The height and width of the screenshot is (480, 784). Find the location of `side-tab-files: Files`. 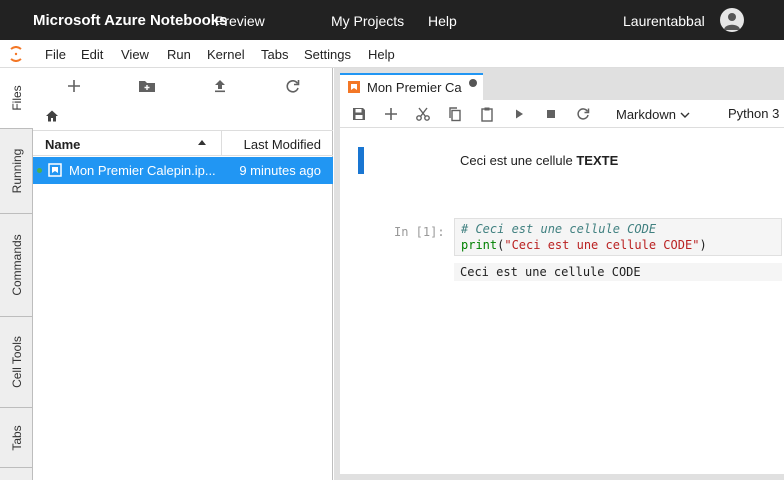

side-tab-files: Files is located at coordinates (17, 98).